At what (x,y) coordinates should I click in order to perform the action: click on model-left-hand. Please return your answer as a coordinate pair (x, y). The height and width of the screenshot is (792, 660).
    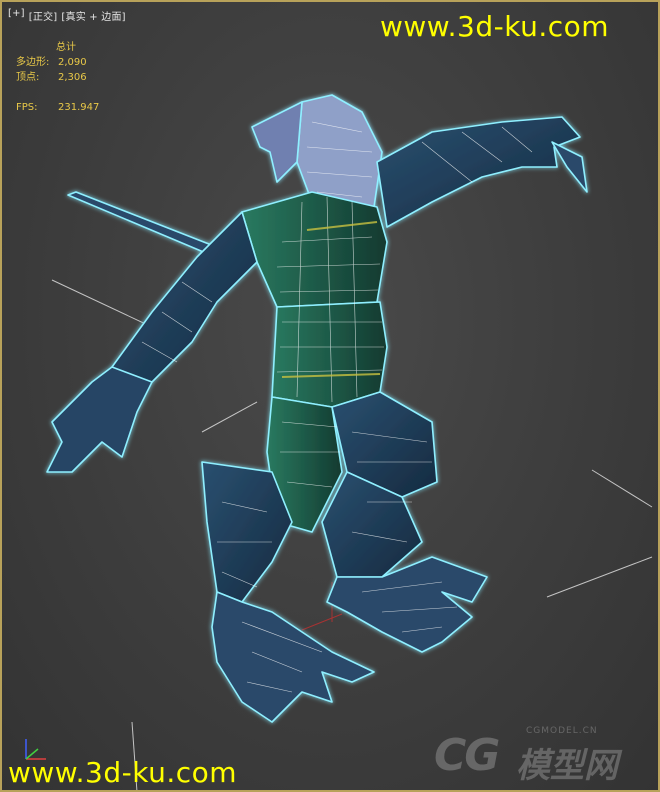
    Looking at the image, I should click on (99, 419).